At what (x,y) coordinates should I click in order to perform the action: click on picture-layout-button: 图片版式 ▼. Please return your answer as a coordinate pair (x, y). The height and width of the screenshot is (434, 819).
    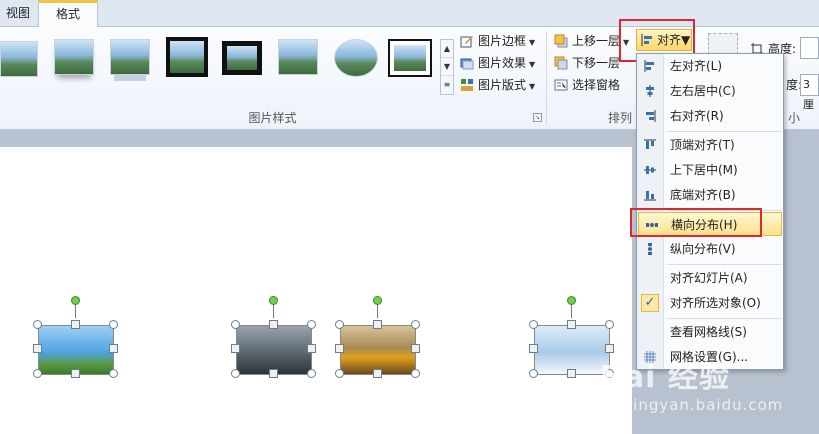
    Looking at the image, I should click on (497, 85).